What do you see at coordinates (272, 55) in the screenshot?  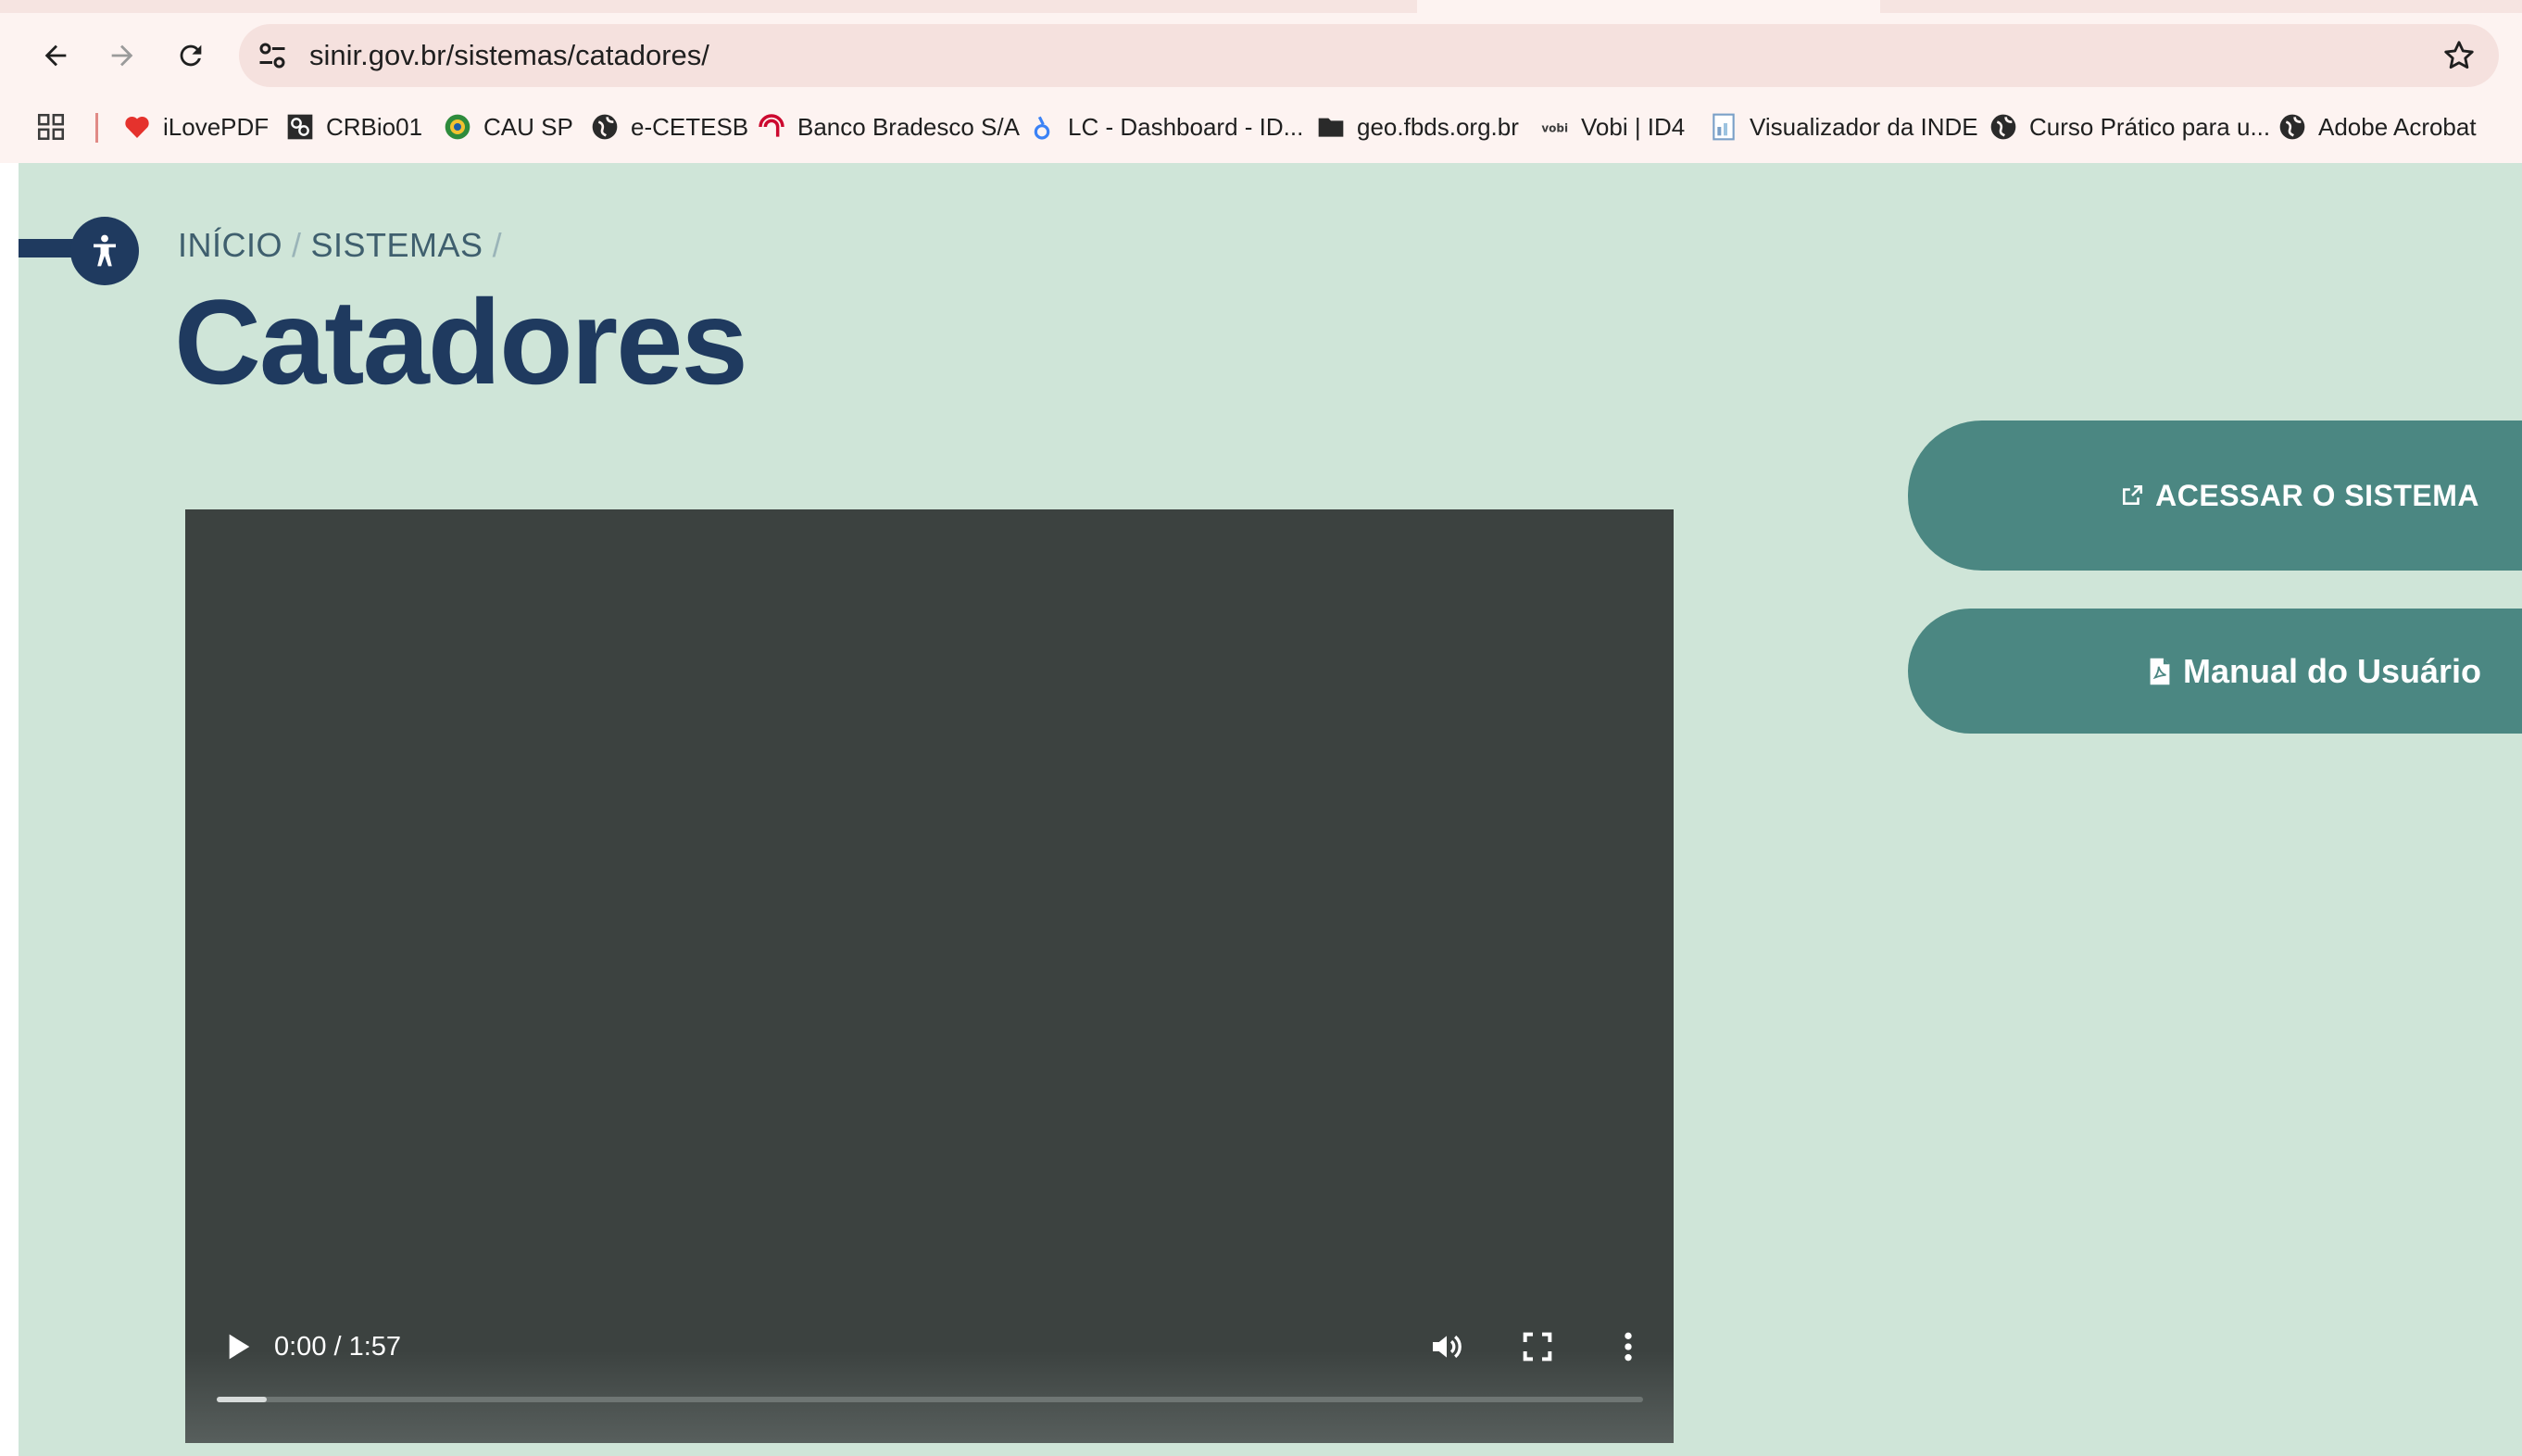 I see `site-settings-icon` at bounding box center [272, 55].